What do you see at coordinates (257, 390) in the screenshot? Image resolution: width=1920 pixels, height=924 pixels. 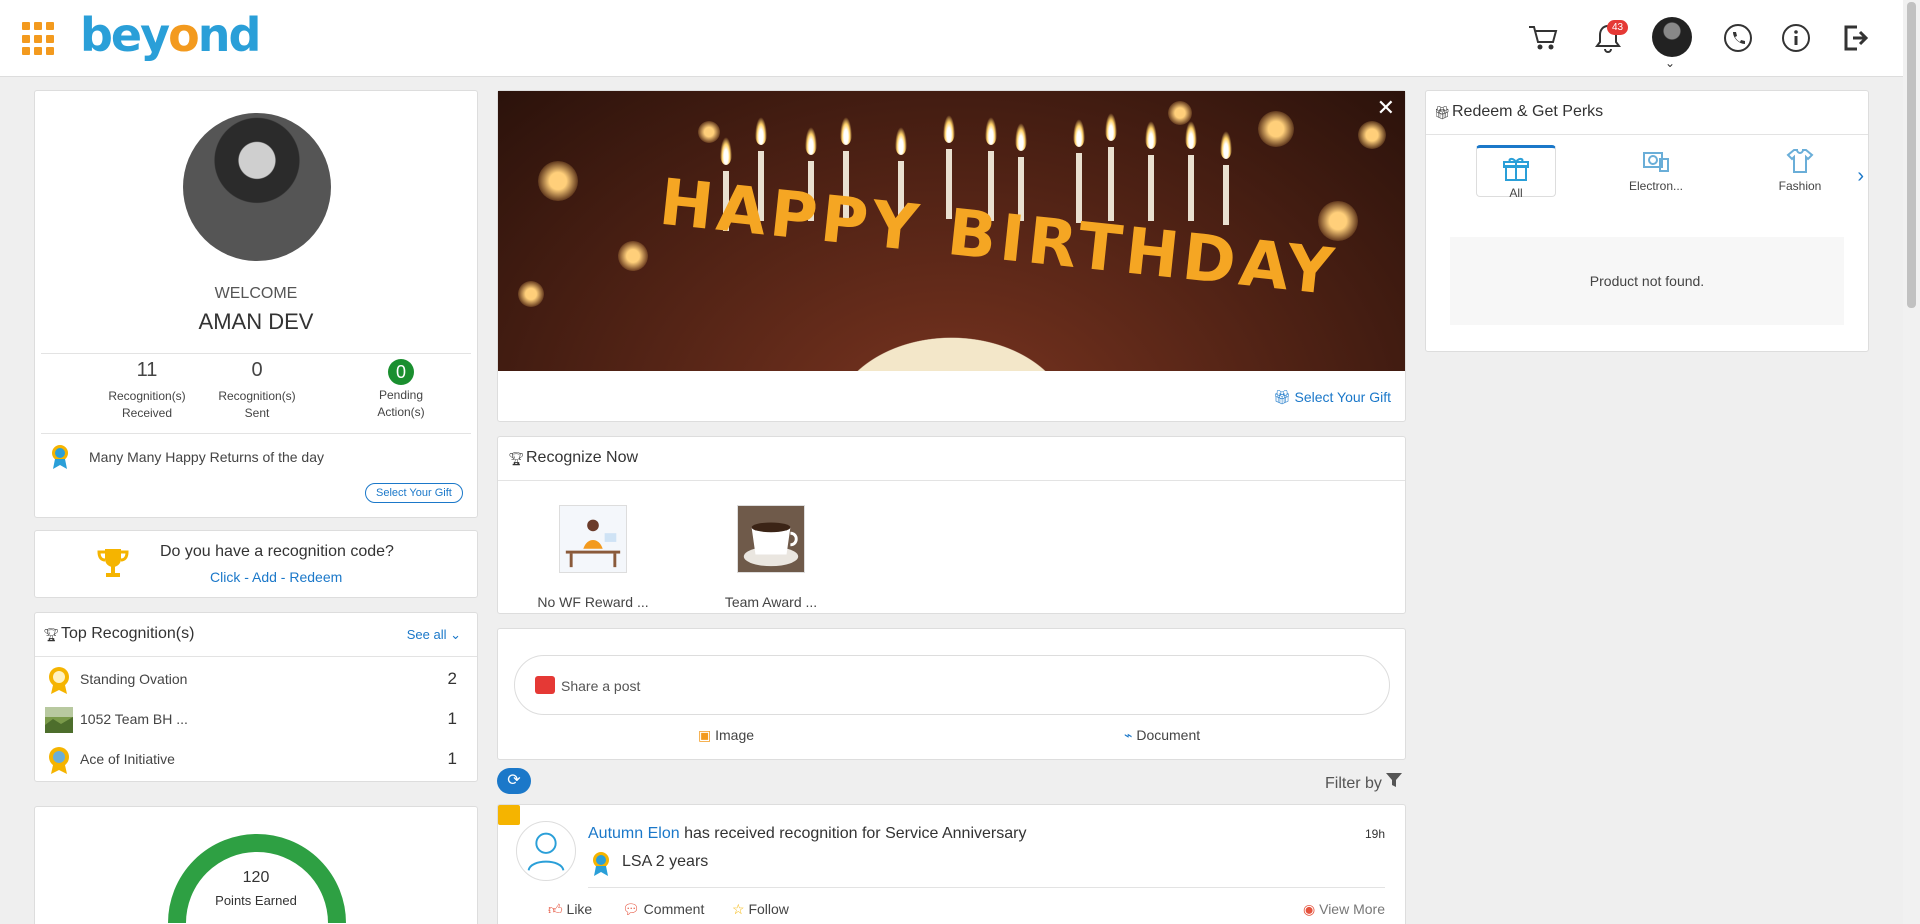 I see `stat-sent: 0 Recognition(s) Sent` at bounding box center [257, 390].